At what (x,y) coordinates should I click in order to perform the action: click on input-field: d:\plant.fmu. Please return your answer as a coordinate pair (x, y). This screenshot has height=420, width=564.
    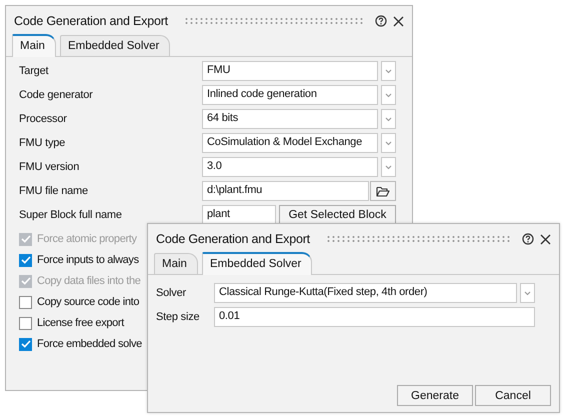
    Looking at the image, I should click on (285, 191).